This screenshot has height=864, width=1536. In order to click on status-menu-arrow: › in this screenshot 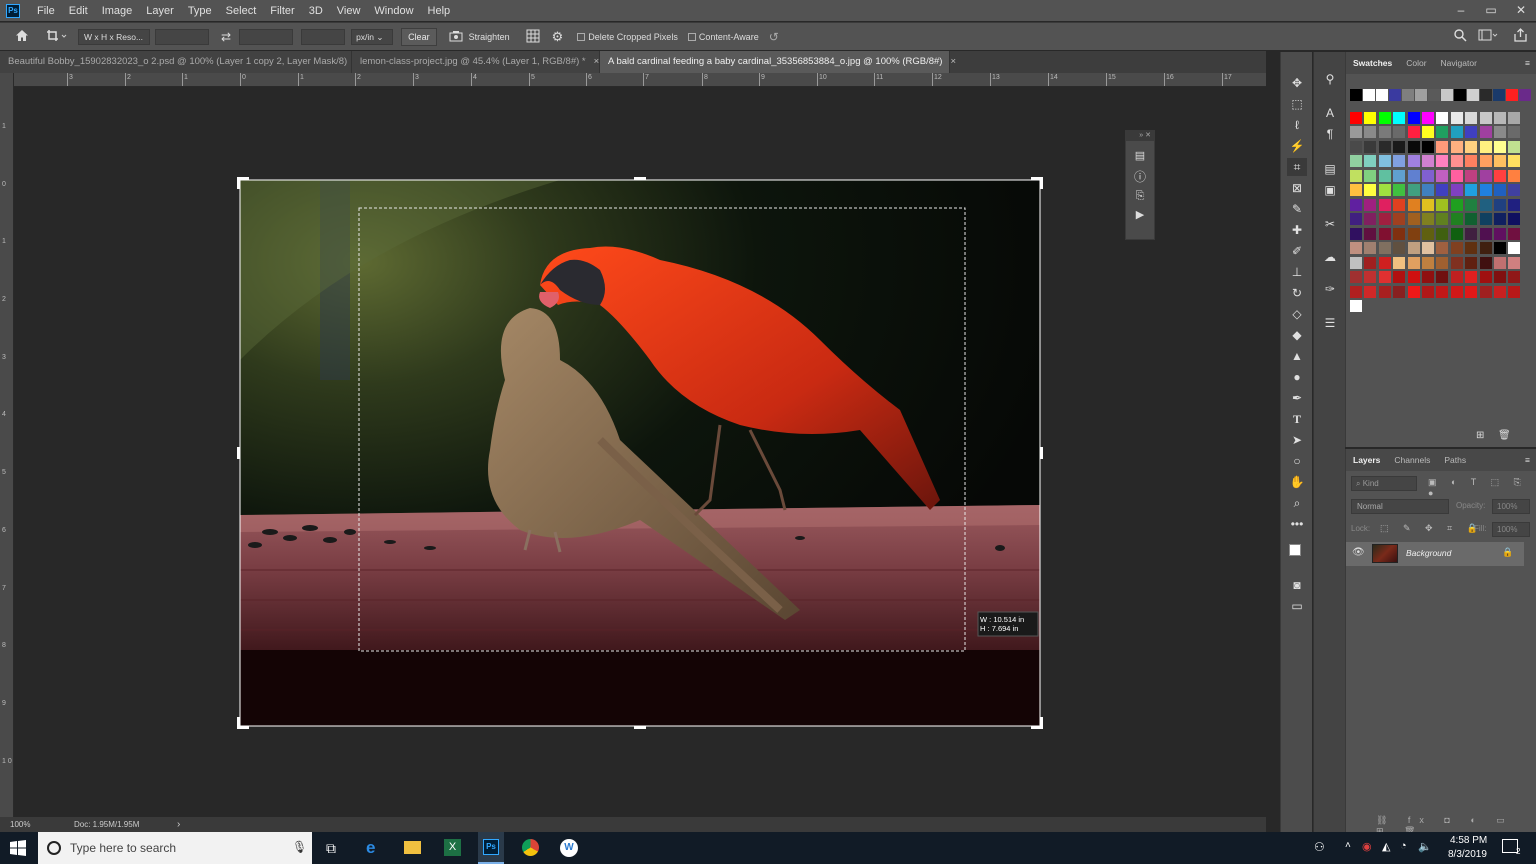, I will do `click(178, 824)`.